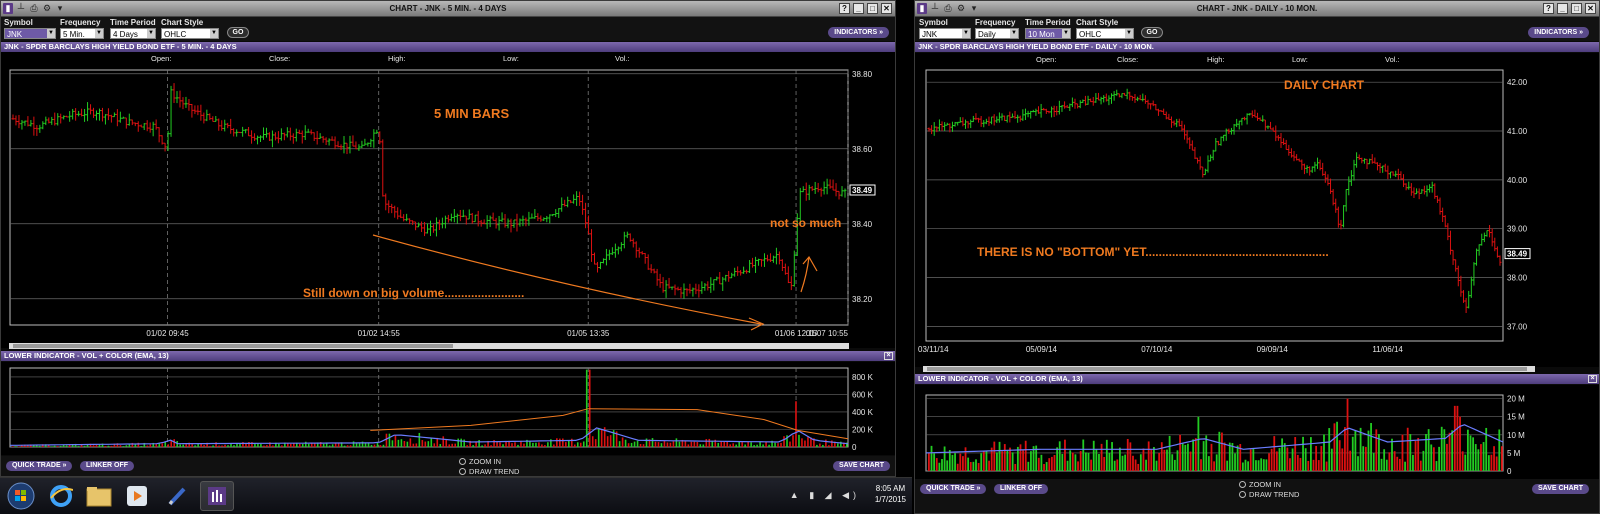 This screenshot has height=514, width=1600. Describe the element at coordinates (494, 471) in the screenshot. I see `draw-trend-label: DRAW TREND` at that location.